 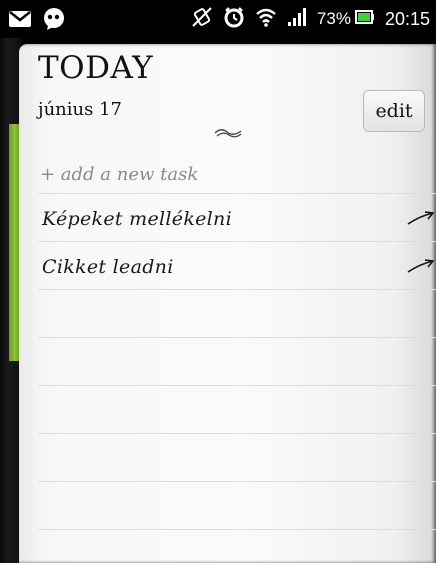 I want to click on task-row: Cikket leadni, so click(x=237, y=266).